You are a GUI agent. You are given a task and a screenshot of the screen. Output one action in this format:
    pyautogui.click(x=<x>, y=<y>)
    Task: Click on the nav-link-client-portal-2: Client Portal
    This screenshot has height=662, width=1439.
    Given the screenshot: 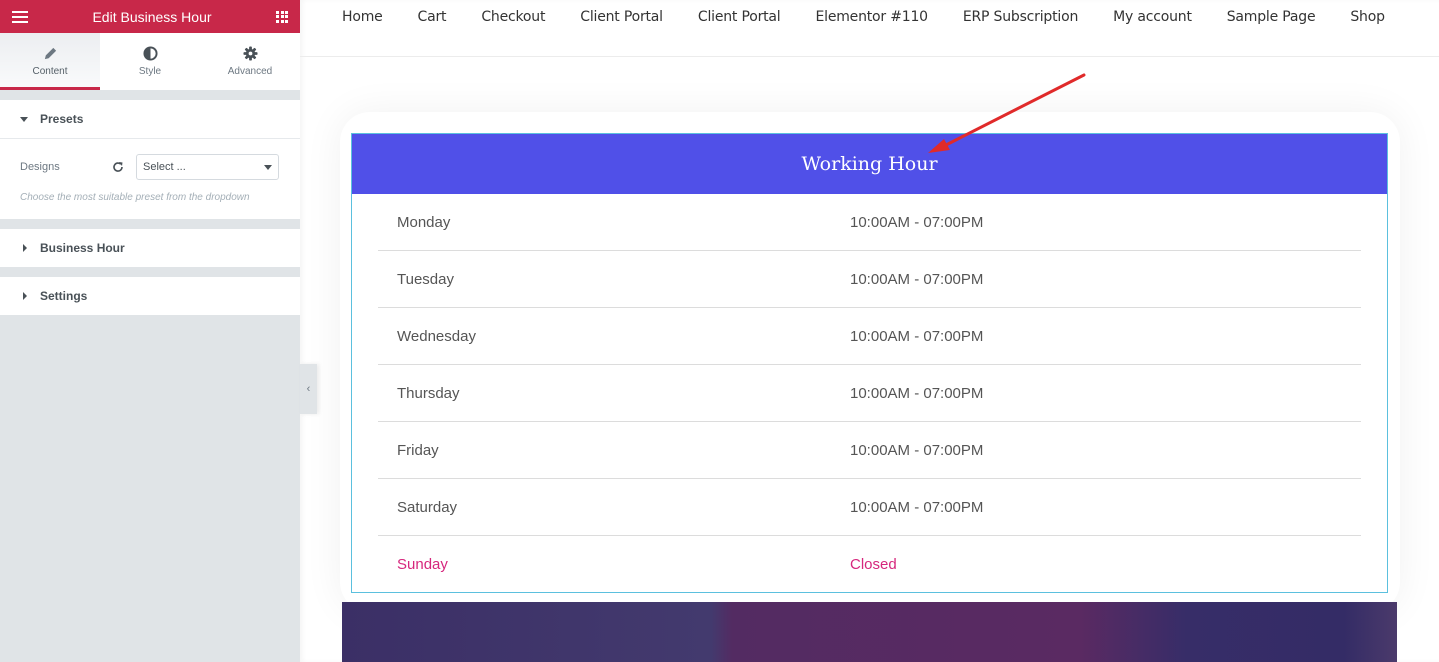 What is the action you would take?
    pyautogui.click(x=739, y=17)
    